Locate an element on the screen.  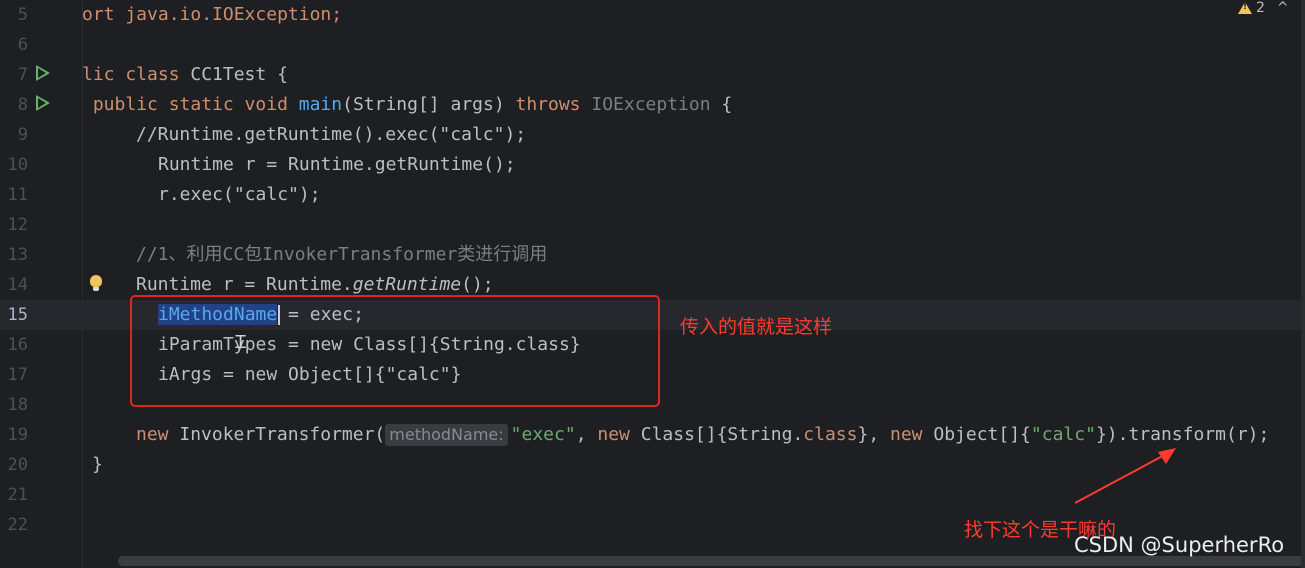
warnings-indicator: 2 ^ is located at coordinates (1263, 8).